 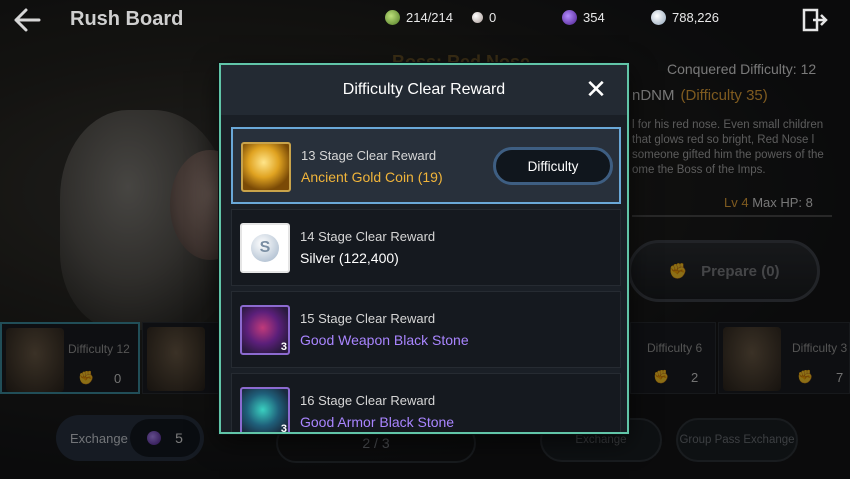 I want to click on resource-value: 354, so click(x=594, y=17).